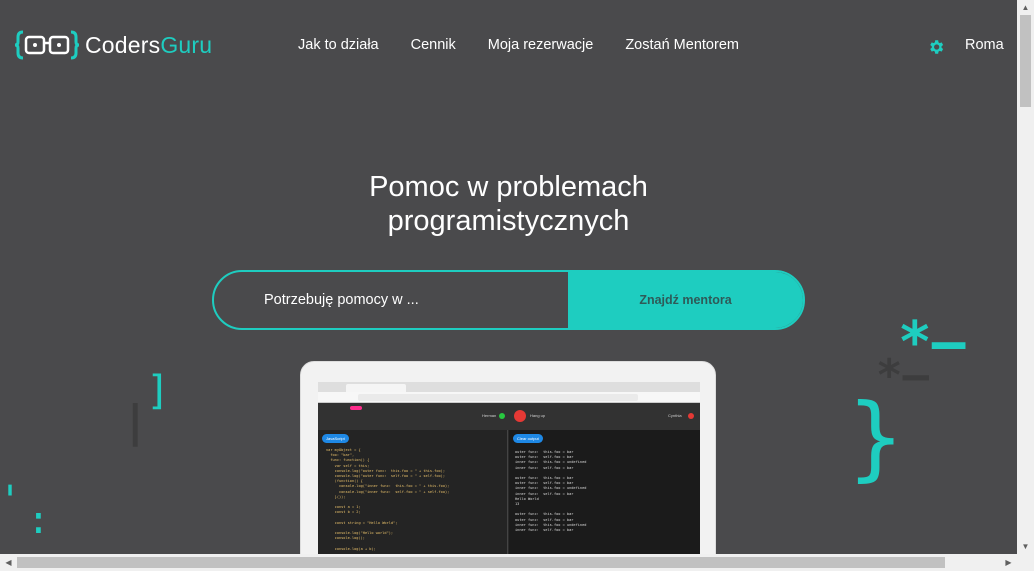 This screenshot has width=1034, height=571. What do you see at coordinates (158, 391) in the screenshot?
I see `deco-bracket-left: ]` at bounding box center [158, 391].